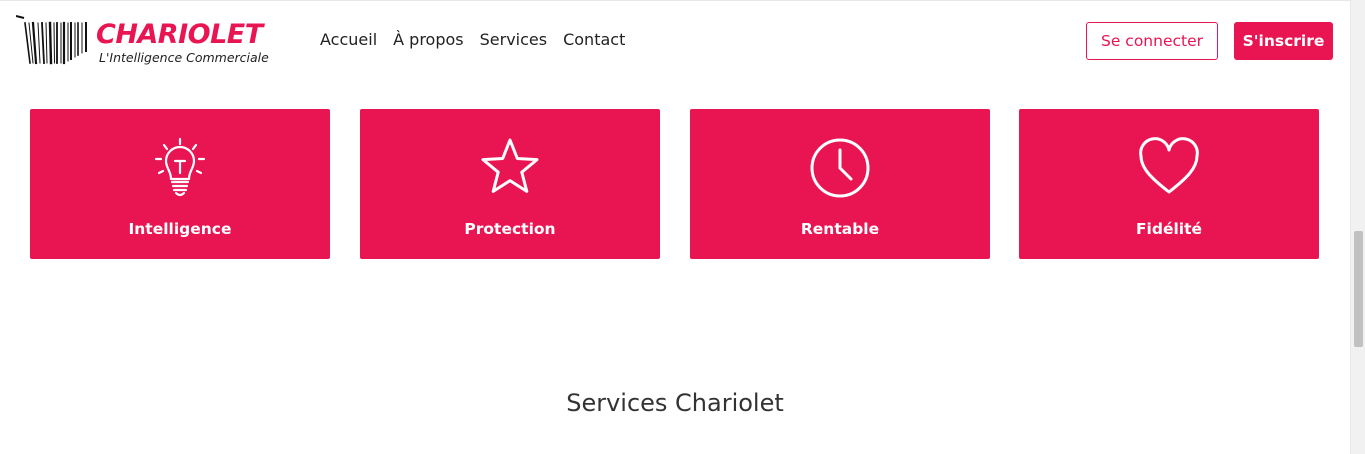 The width and height of the screenshot is (1365, 454). Describe the element at coordinates (428, 40) in the screenshot. I see `nav-link-a-propos: À propos` at that location.